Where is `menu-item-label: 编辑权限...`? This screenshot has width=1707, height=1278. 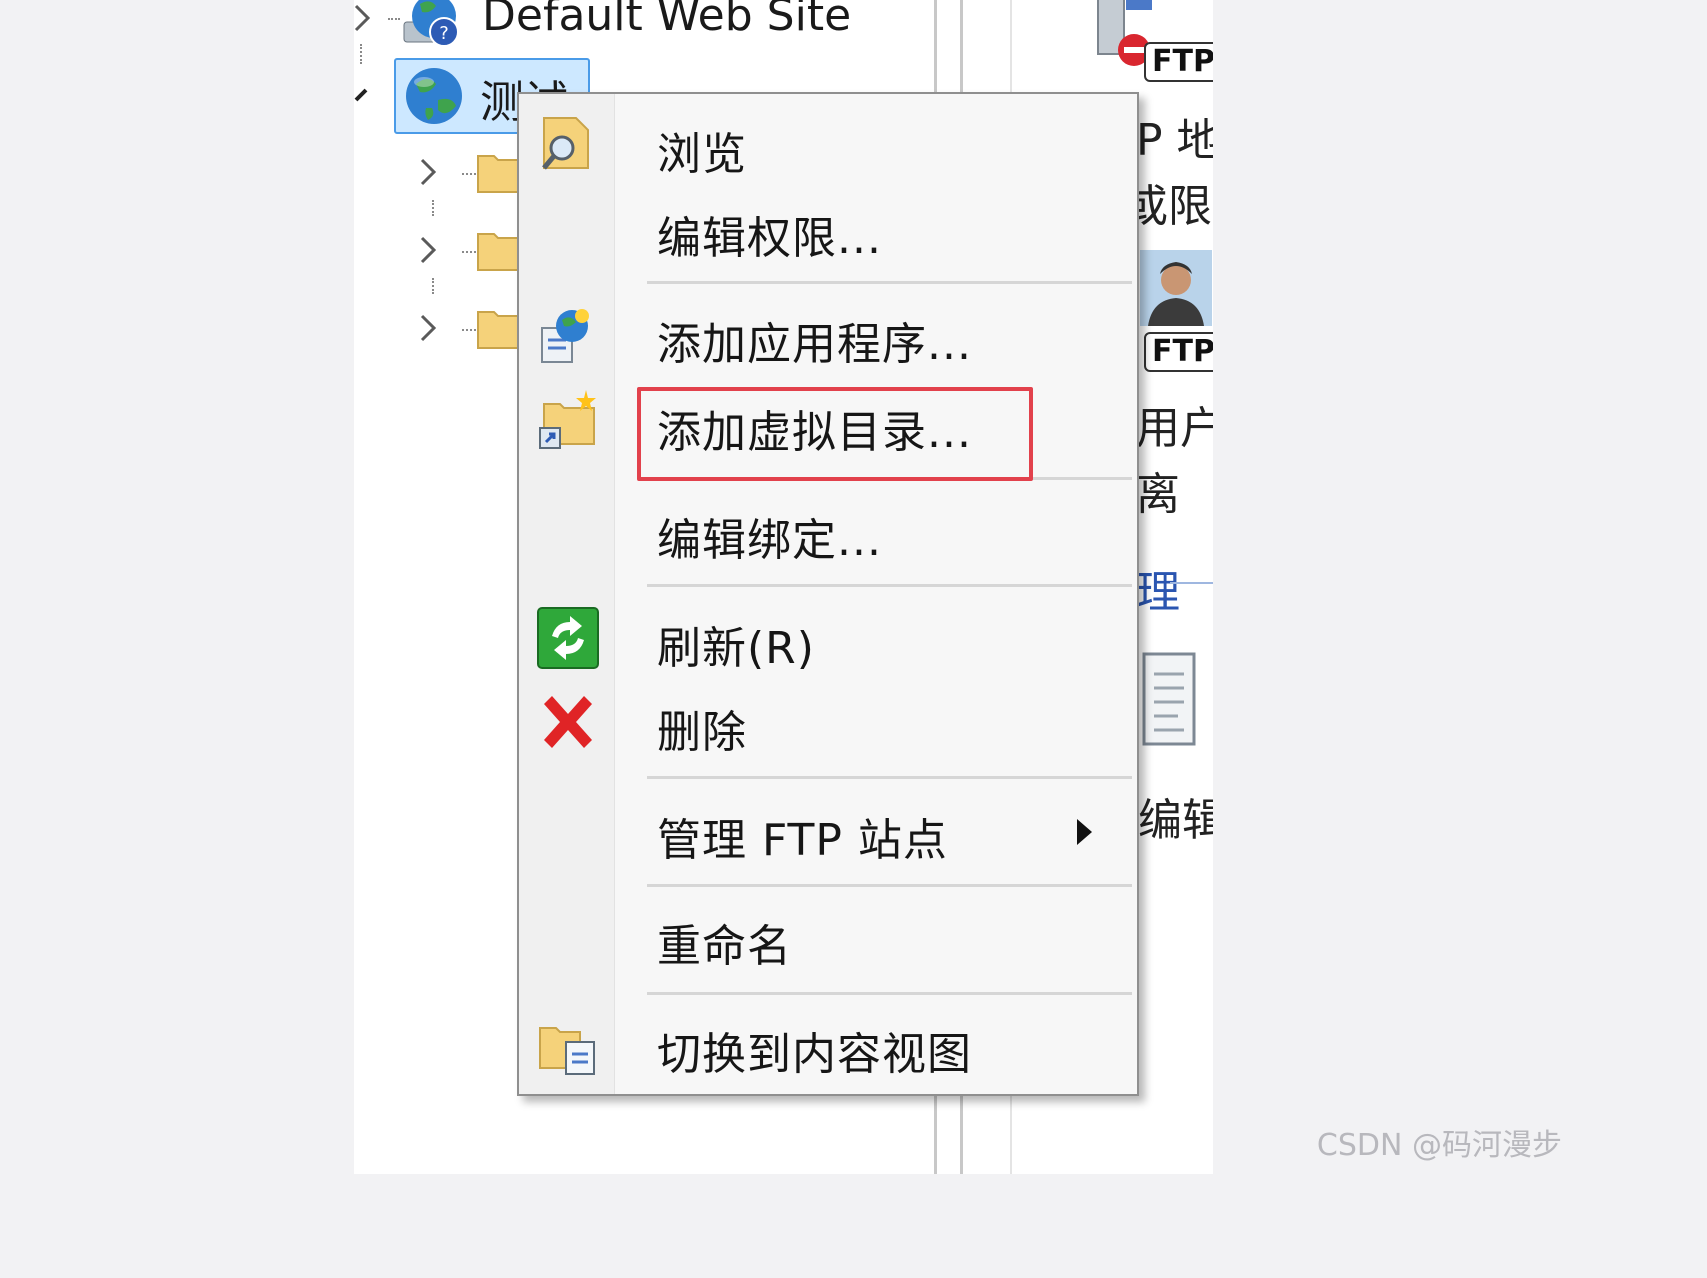 menu-item-label: 编辑权限... is located at coordinates (769, 238).